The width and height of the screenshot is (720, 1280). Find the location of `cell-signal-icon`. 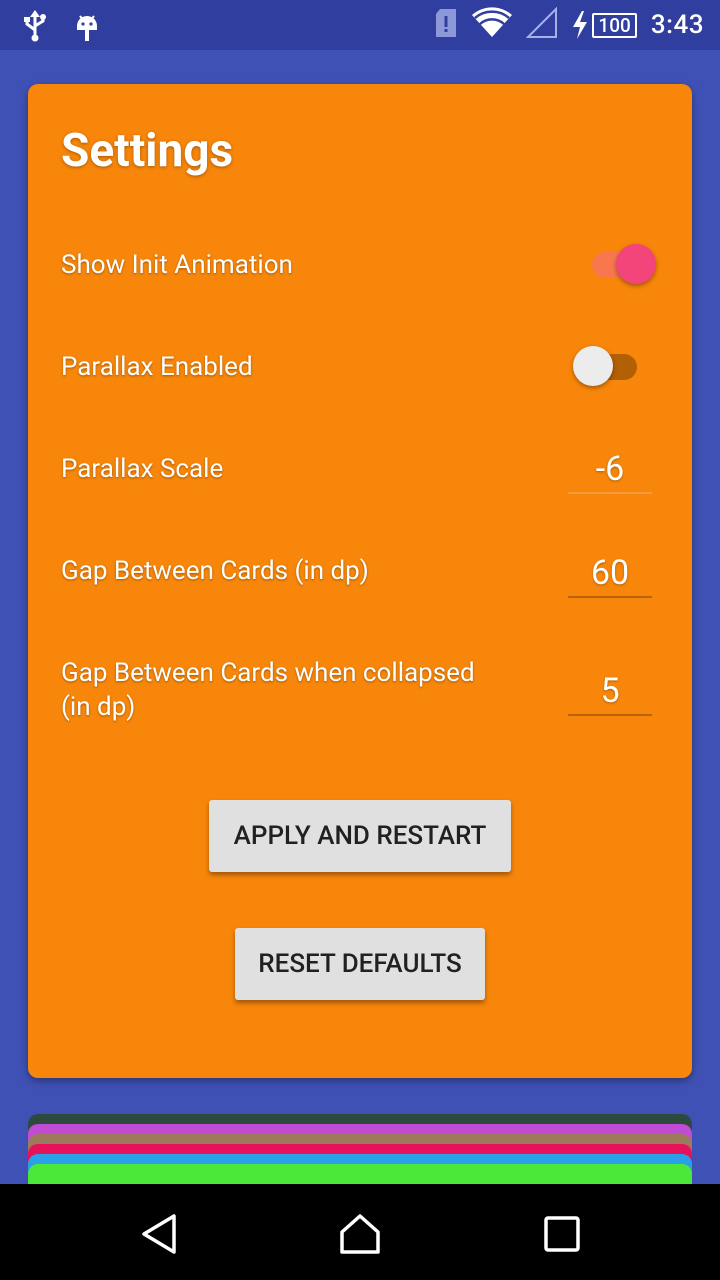

cell-signal-icon is located at coordinates (541, 24).